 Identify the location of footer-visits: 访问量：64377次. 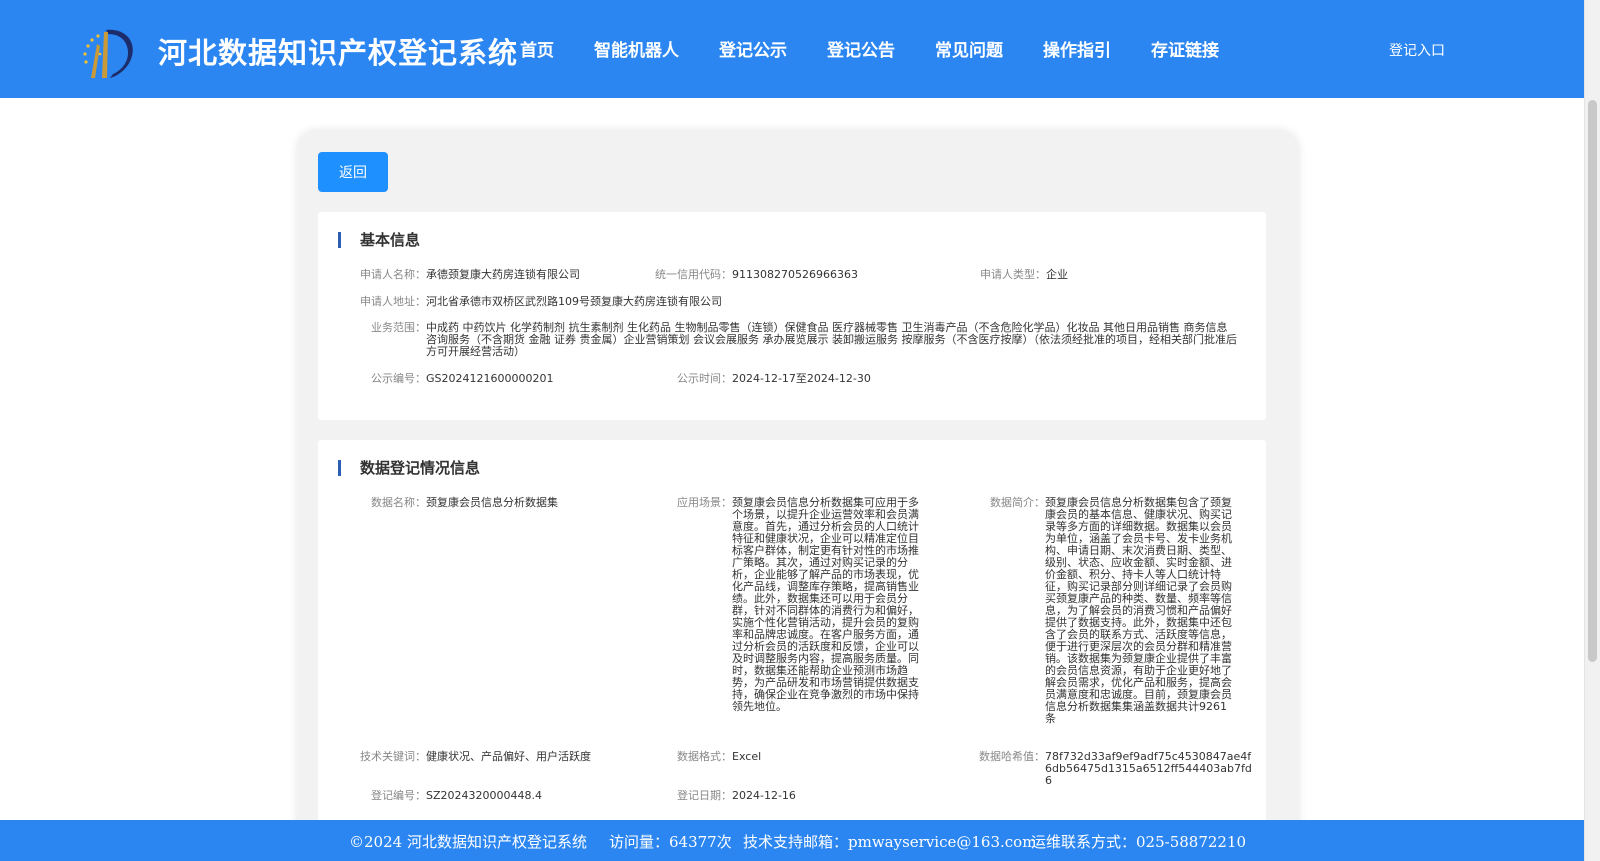
(670, 842).